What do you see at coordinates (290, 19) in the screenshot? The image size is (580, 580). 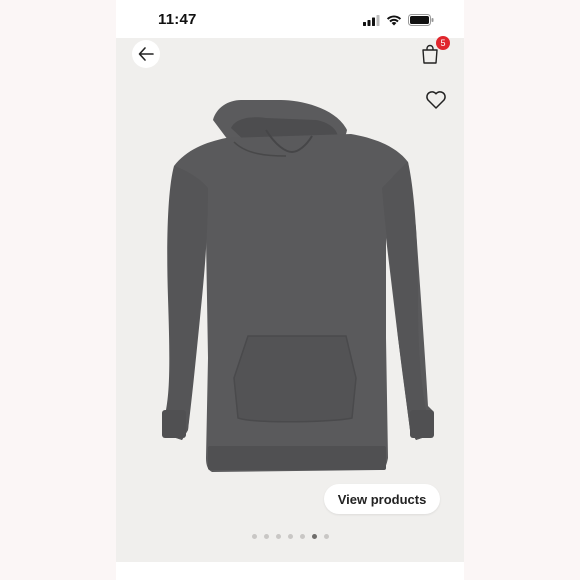 I see `status-bar: 11:47` at bounding box center [290, 19].